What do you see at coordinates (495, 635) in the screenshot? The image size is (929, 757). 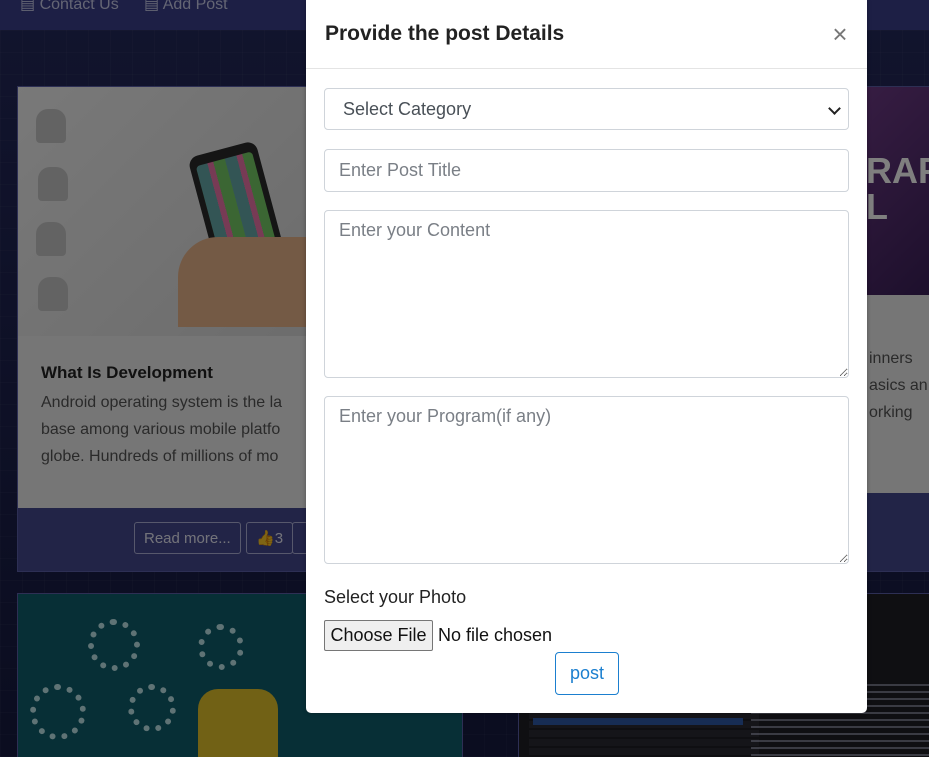 I see `file-status: No file chosen` at bounding box center [495, 635].